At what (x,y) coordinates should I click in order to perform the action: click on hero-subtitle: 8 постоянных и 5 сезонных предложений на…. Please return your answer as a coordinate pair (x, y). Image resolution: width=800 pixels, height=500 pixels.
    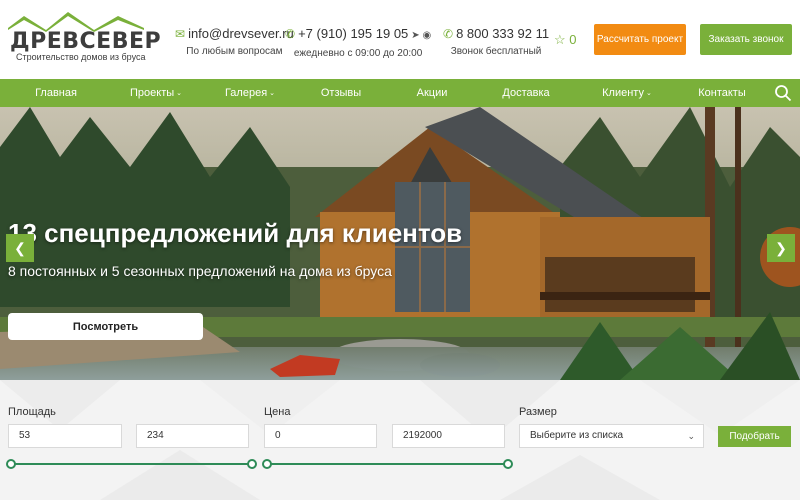
    Looking at the image, I should click on (200, 271).